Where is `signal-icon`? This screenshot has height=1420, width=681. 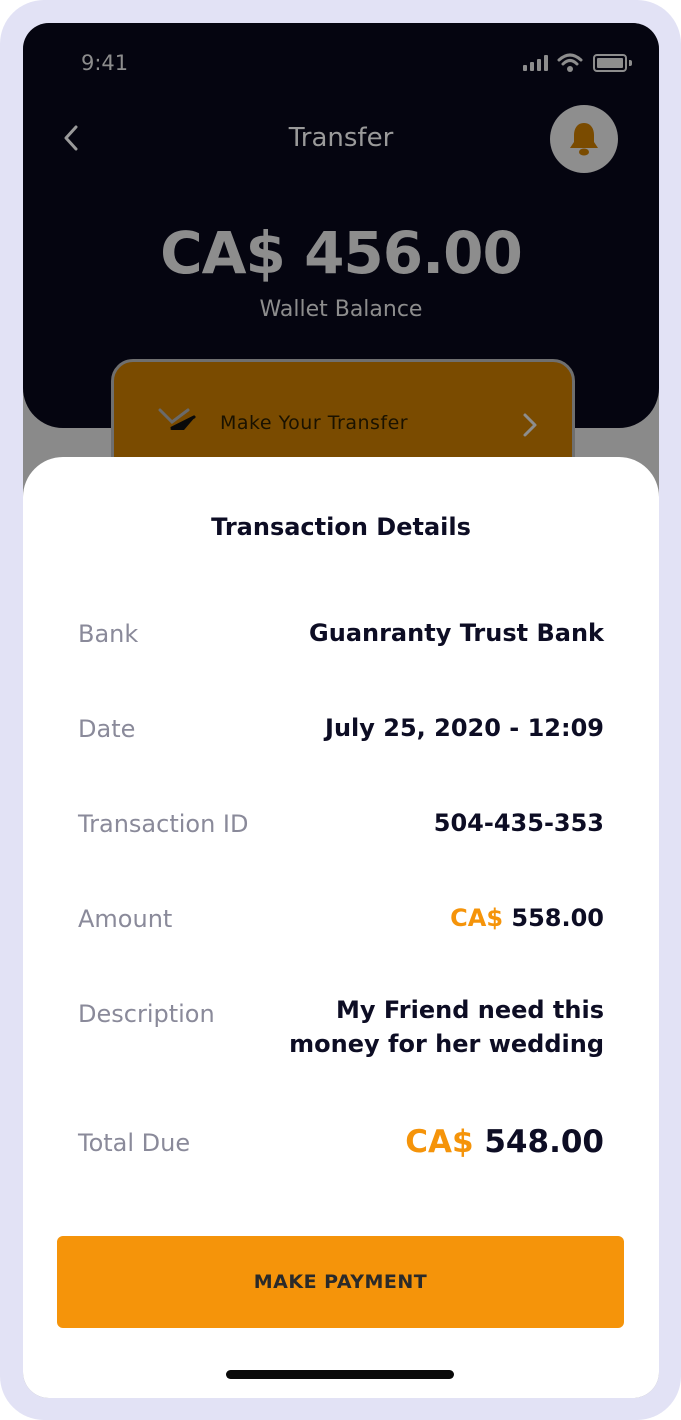
signal-icon is located at coordinates (537, 63).